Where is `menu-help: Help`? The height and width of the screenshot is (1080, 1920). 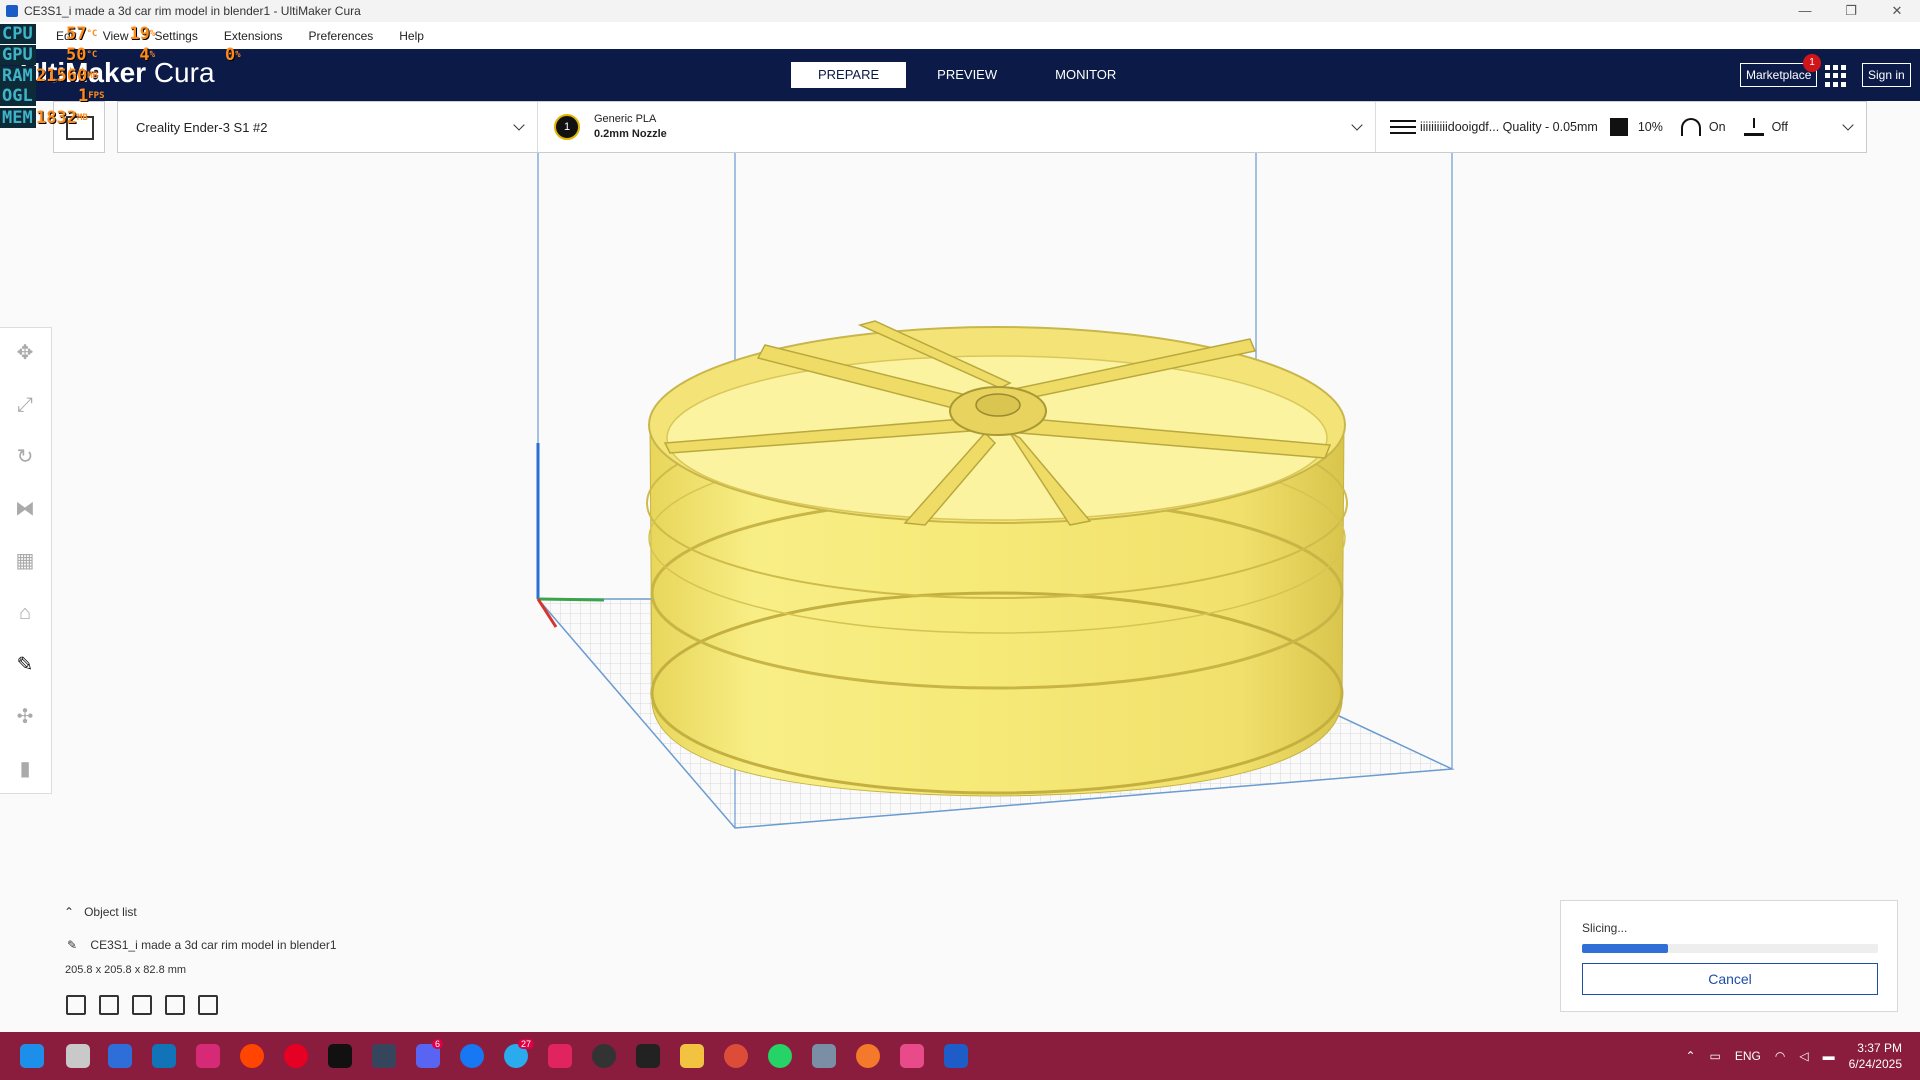
menu-help: Help is located at coordinates (411, 36).